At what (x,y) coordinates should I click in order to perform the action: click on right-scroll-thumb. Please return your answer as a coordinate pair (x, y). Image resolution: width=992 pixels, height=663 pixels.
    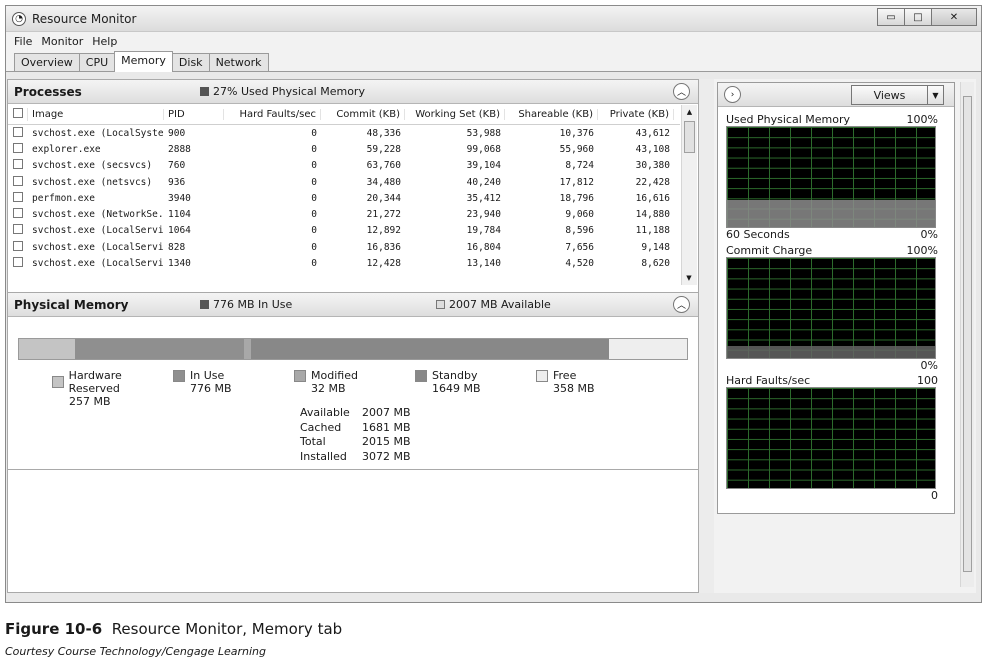
    Looking at the image, I should click on (967, 334).